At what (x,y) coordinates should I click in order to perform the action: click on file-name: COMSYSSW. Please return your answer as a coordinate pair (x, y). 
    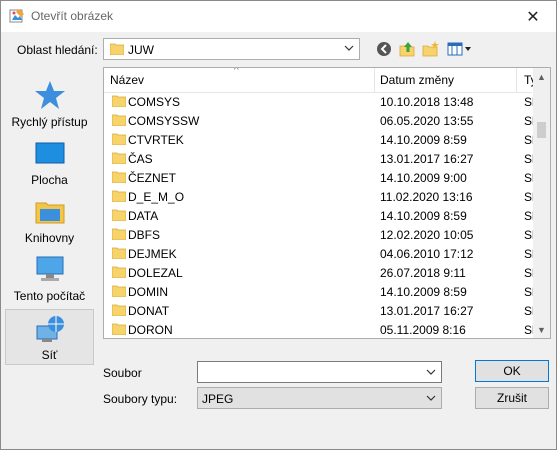
    Looking at the image, I should click on (164, 121).